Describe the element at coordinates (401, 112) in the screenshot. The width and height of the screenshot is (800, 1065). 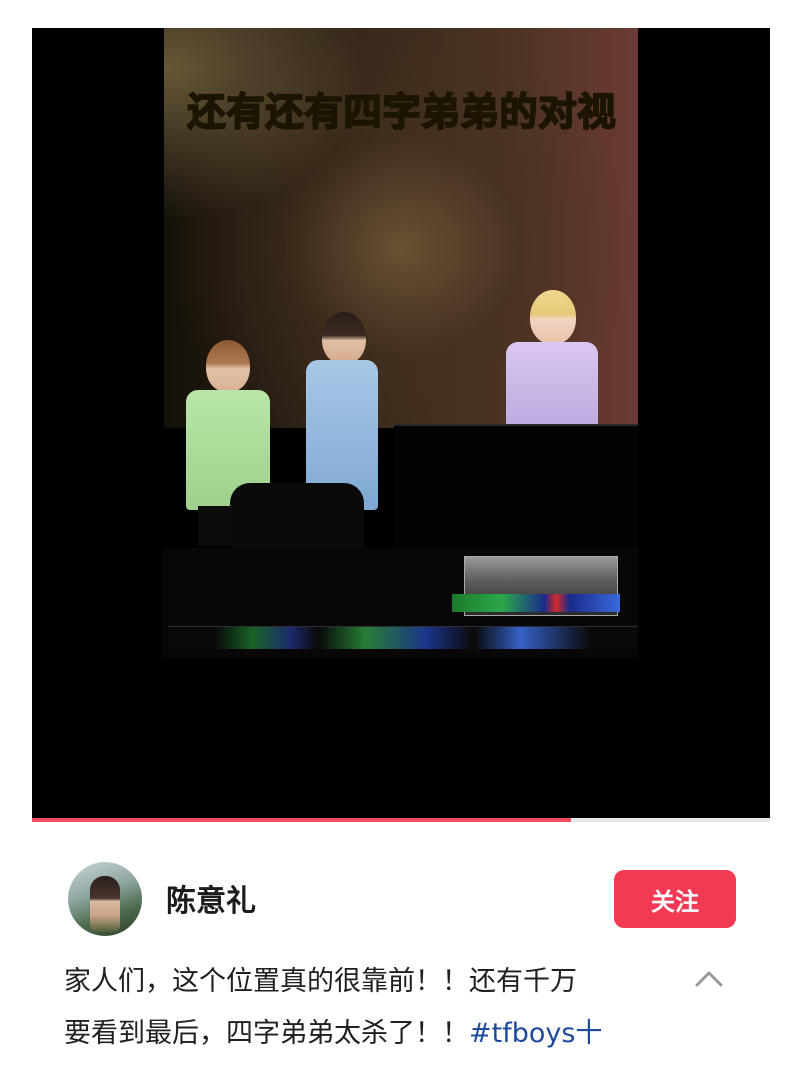
I see `video-caption: 还有还有四字弟弟的对视` at that location.